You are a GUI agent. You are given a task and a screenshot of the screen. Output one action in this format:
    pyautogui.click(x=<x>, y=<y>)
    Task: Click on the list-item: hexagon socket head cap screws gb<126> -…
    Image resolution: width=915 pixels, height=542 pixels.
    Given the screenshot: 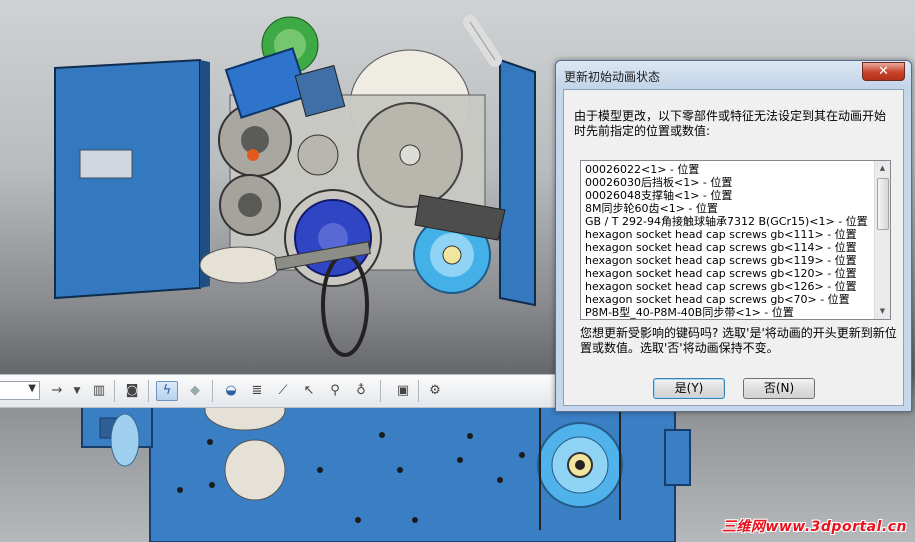 What is the action you would take?
    pyautogui.click(x=730, y=286)
    